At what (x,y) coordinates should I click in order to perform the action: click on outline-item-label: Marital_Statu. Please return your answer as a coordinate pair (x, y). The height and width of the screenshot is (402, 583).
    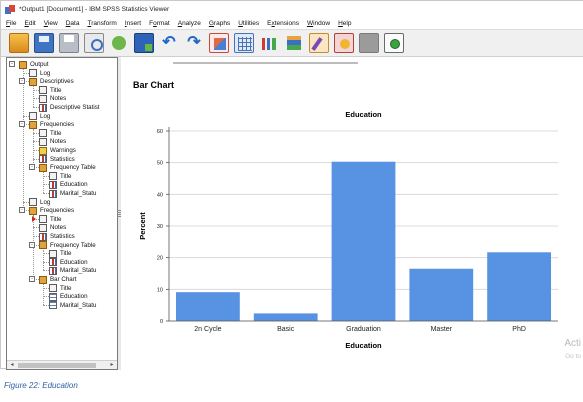
    Looking at the image, I should click on (78, 193).